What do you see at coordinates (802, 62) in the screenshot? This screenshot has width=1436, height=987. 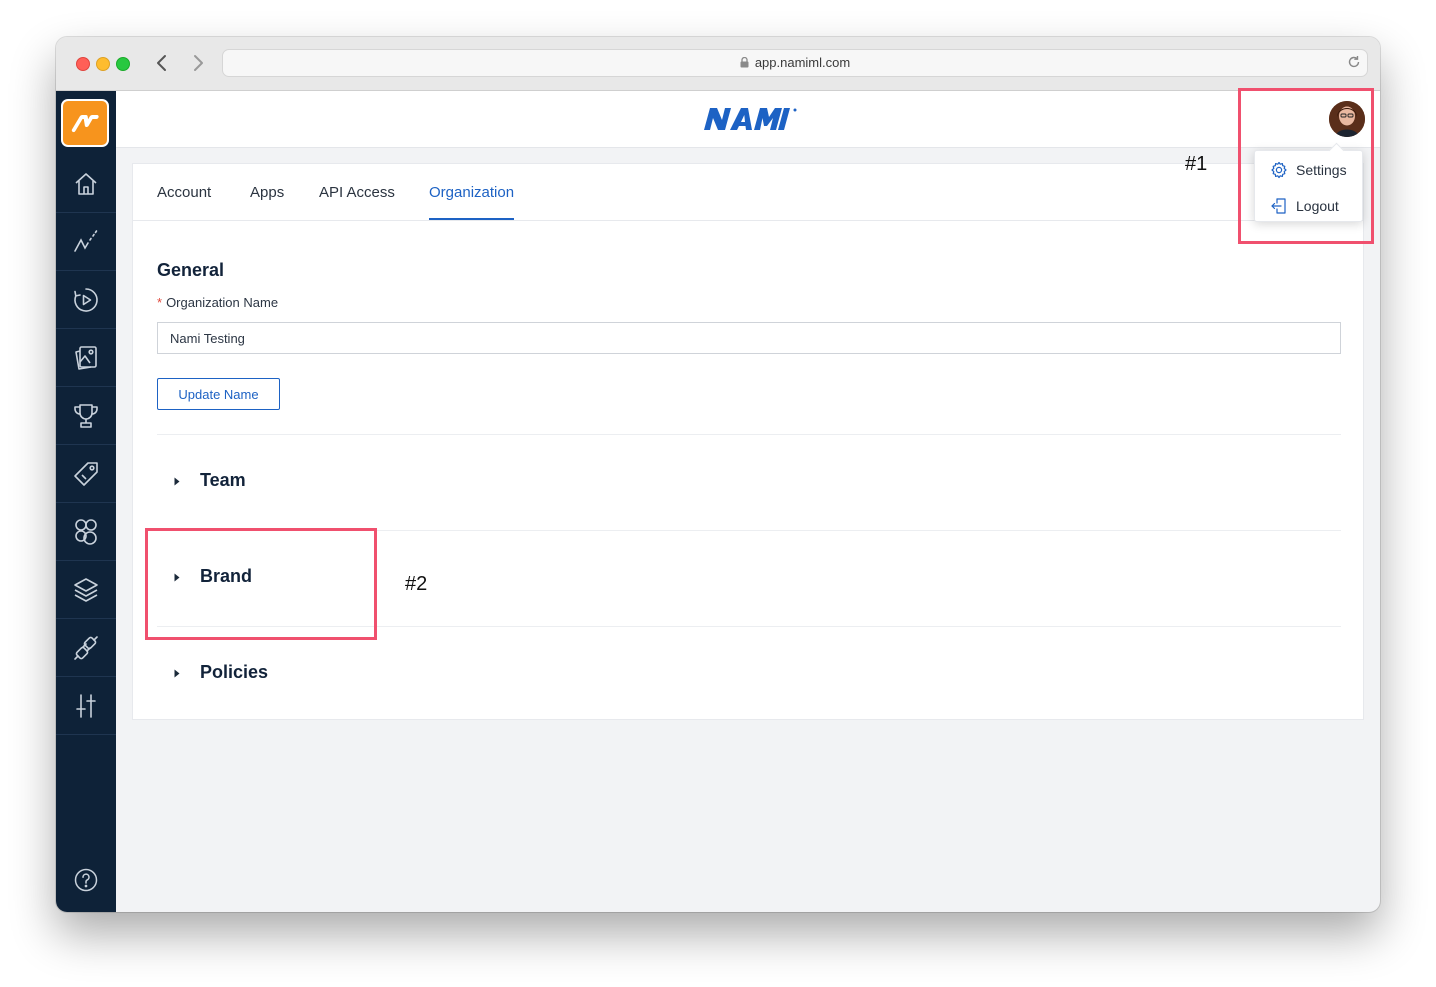 I see `url-text: app.namiml.com` at bounding box center [802, 62].